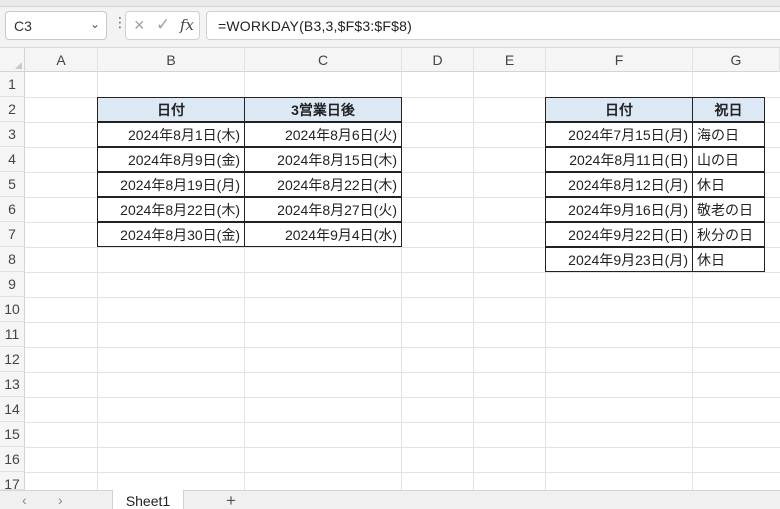 The image size is (780, 509). I want to click on row-header-15: 15, so click(12, 434).